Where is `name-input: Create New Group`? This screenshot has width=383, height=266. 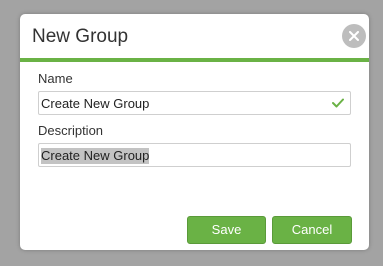
name-input: Create New Group is located at coordinates (194, 103).